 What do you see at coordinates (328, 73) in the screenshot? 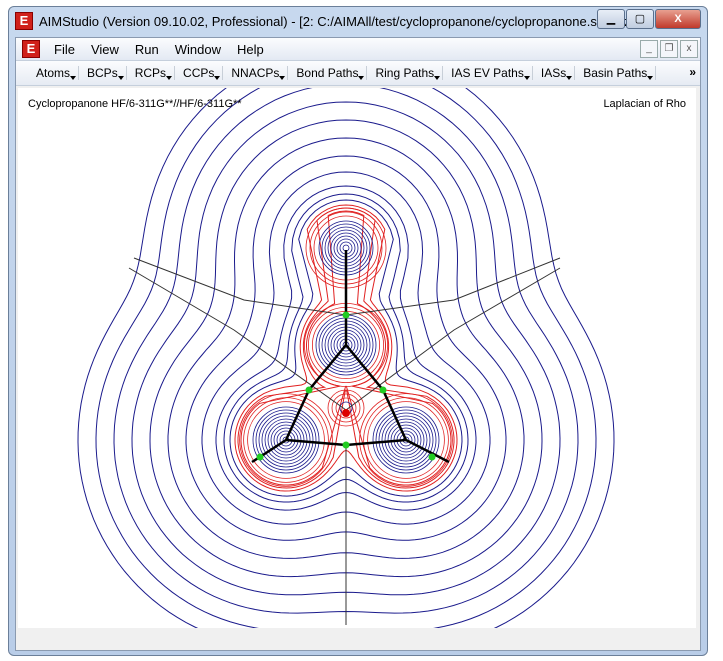
I see `bond-paths-dropdown: Bond Paths` at bounding box center [328, 73].